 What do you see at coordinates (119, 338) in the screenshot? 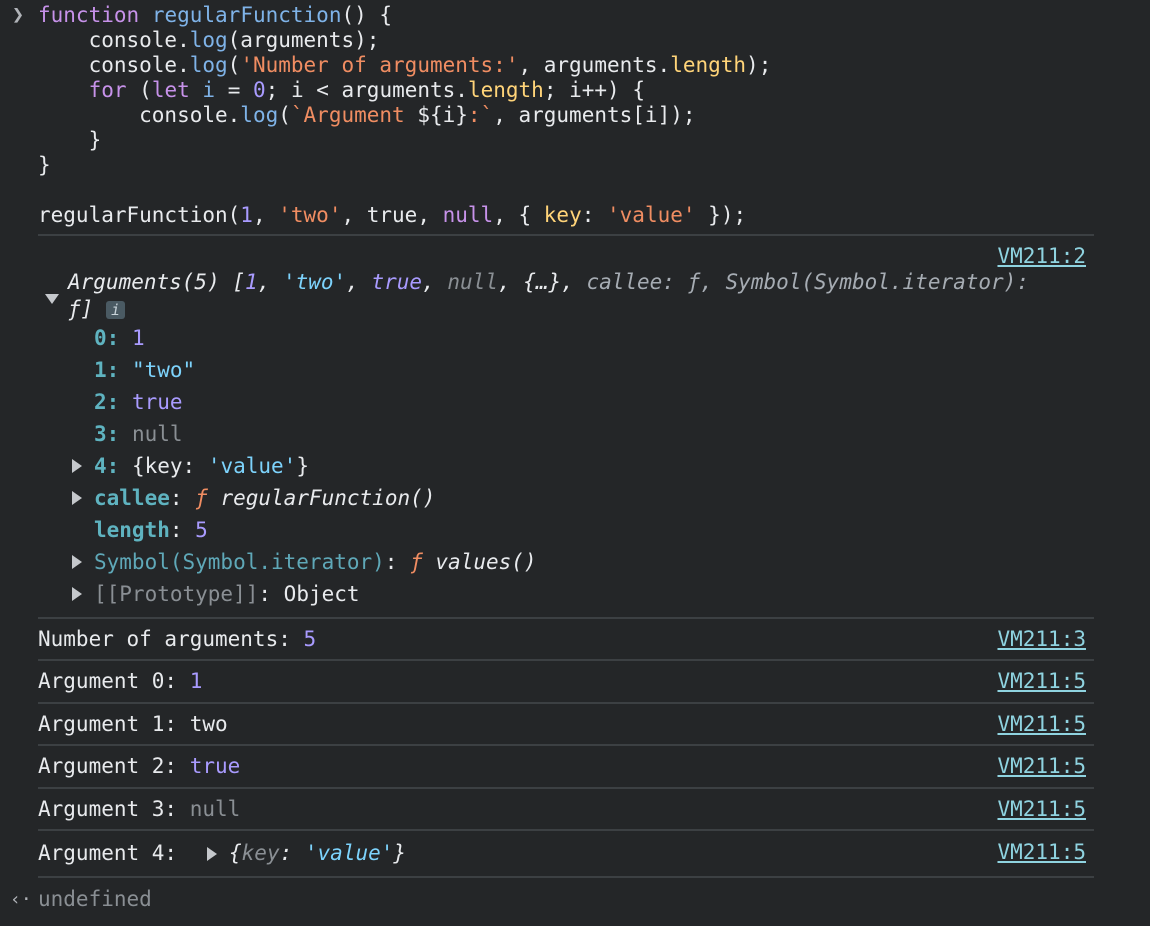
I see `arg-entry-0: 0: 1` at bounding box center [119, 338].